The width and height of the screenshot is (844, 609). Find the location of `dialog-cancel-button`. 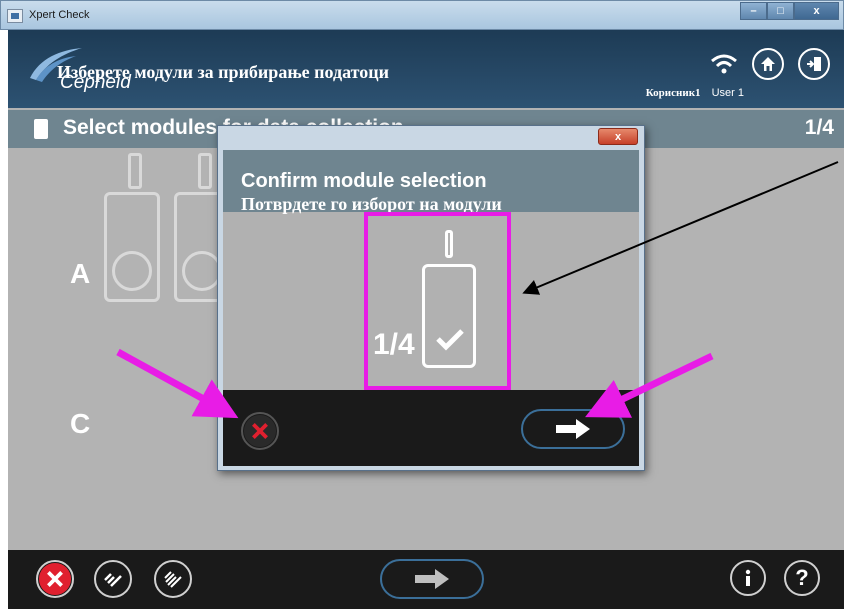

dialog-cancel-button is located at coordinates (260, 431).